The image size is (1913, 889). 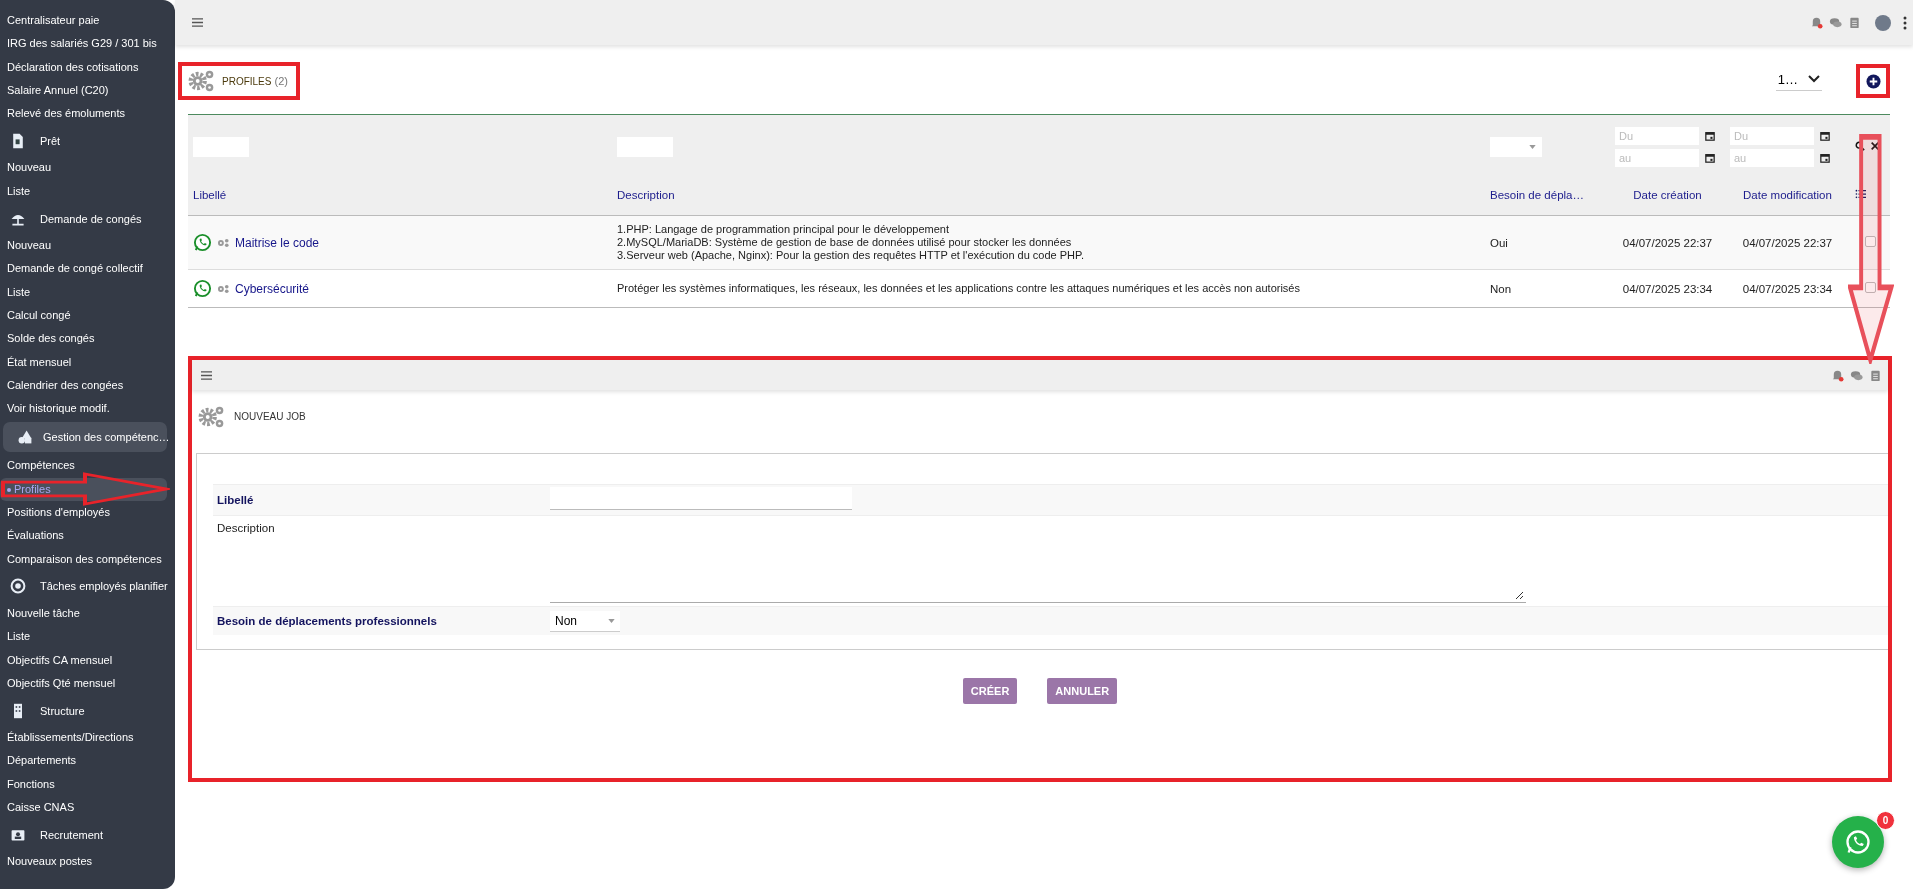 I want to click on sidebar-item: Relevé des émoluments, so click(x=83, y=114).